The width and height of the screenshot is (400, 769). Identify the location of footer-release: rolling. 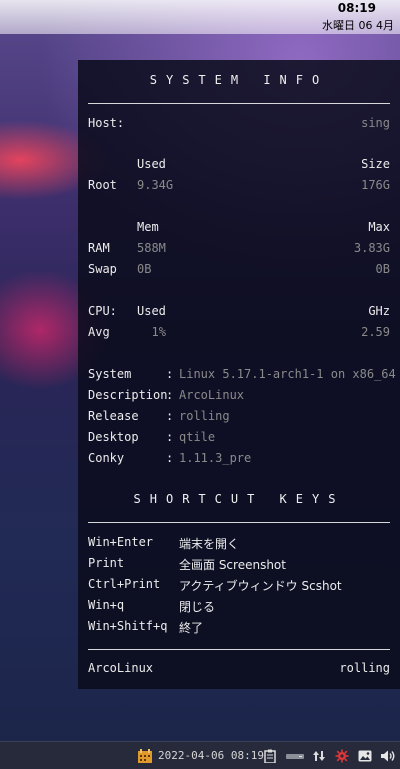
(364, 668).